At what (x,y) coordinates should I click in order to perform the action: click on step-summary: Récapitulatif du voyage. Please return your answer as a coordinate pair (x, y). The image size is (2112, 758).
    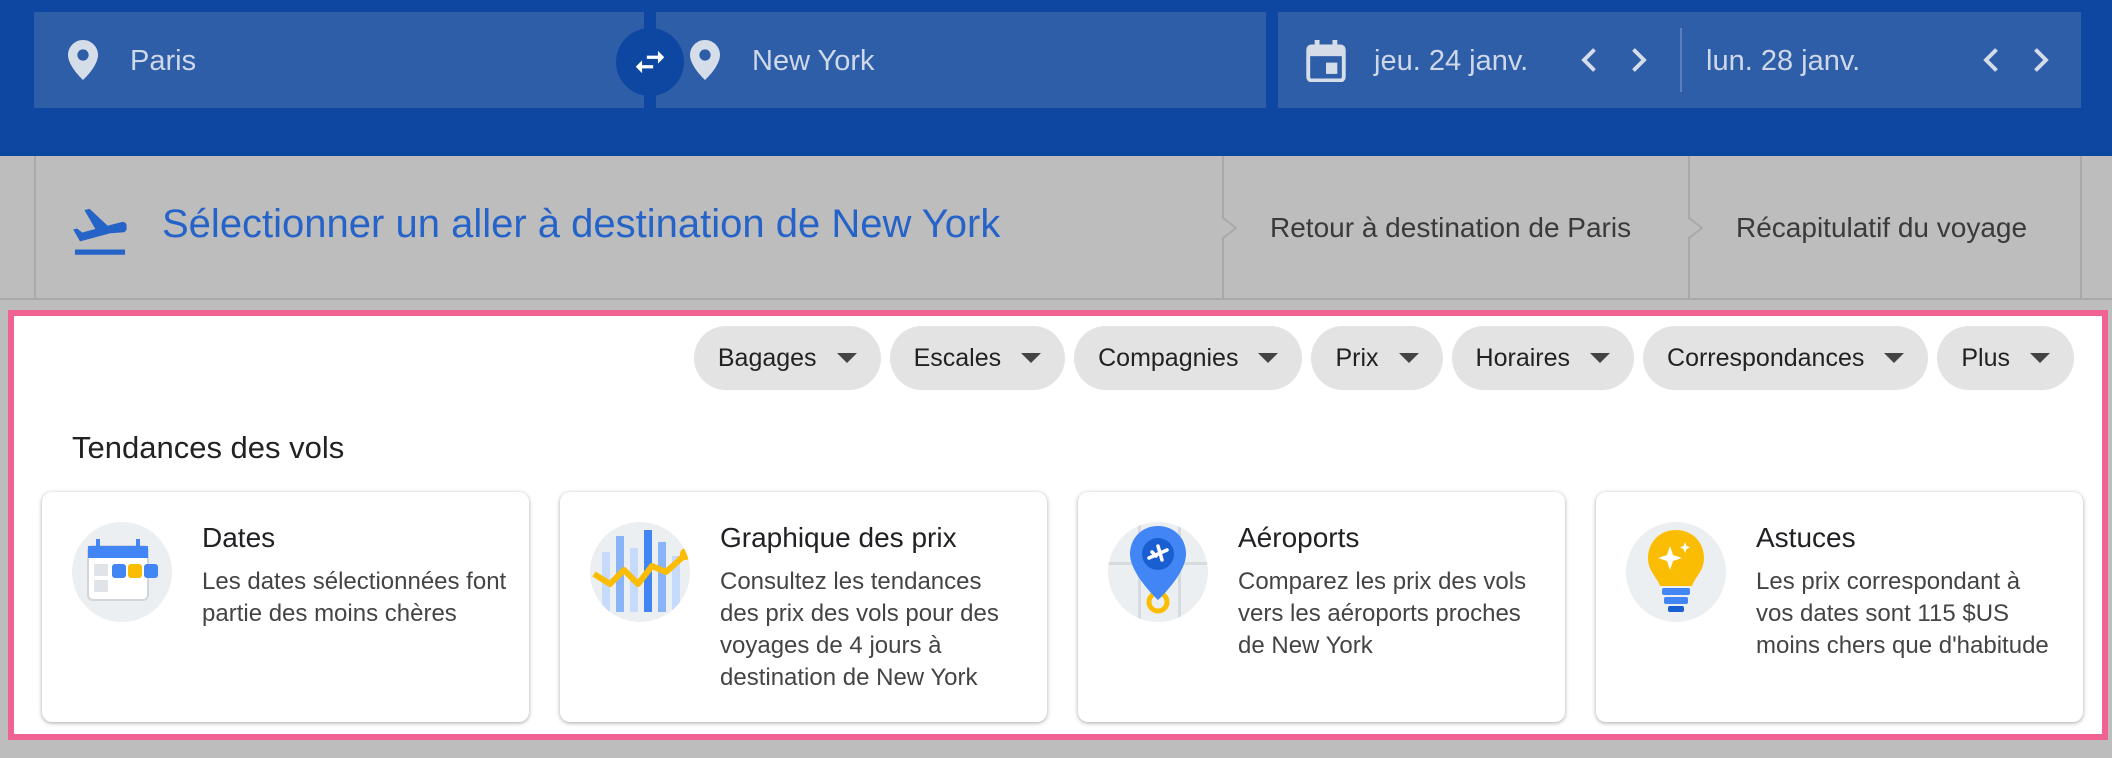
    Looking at the image, I should click on (1881, 228).